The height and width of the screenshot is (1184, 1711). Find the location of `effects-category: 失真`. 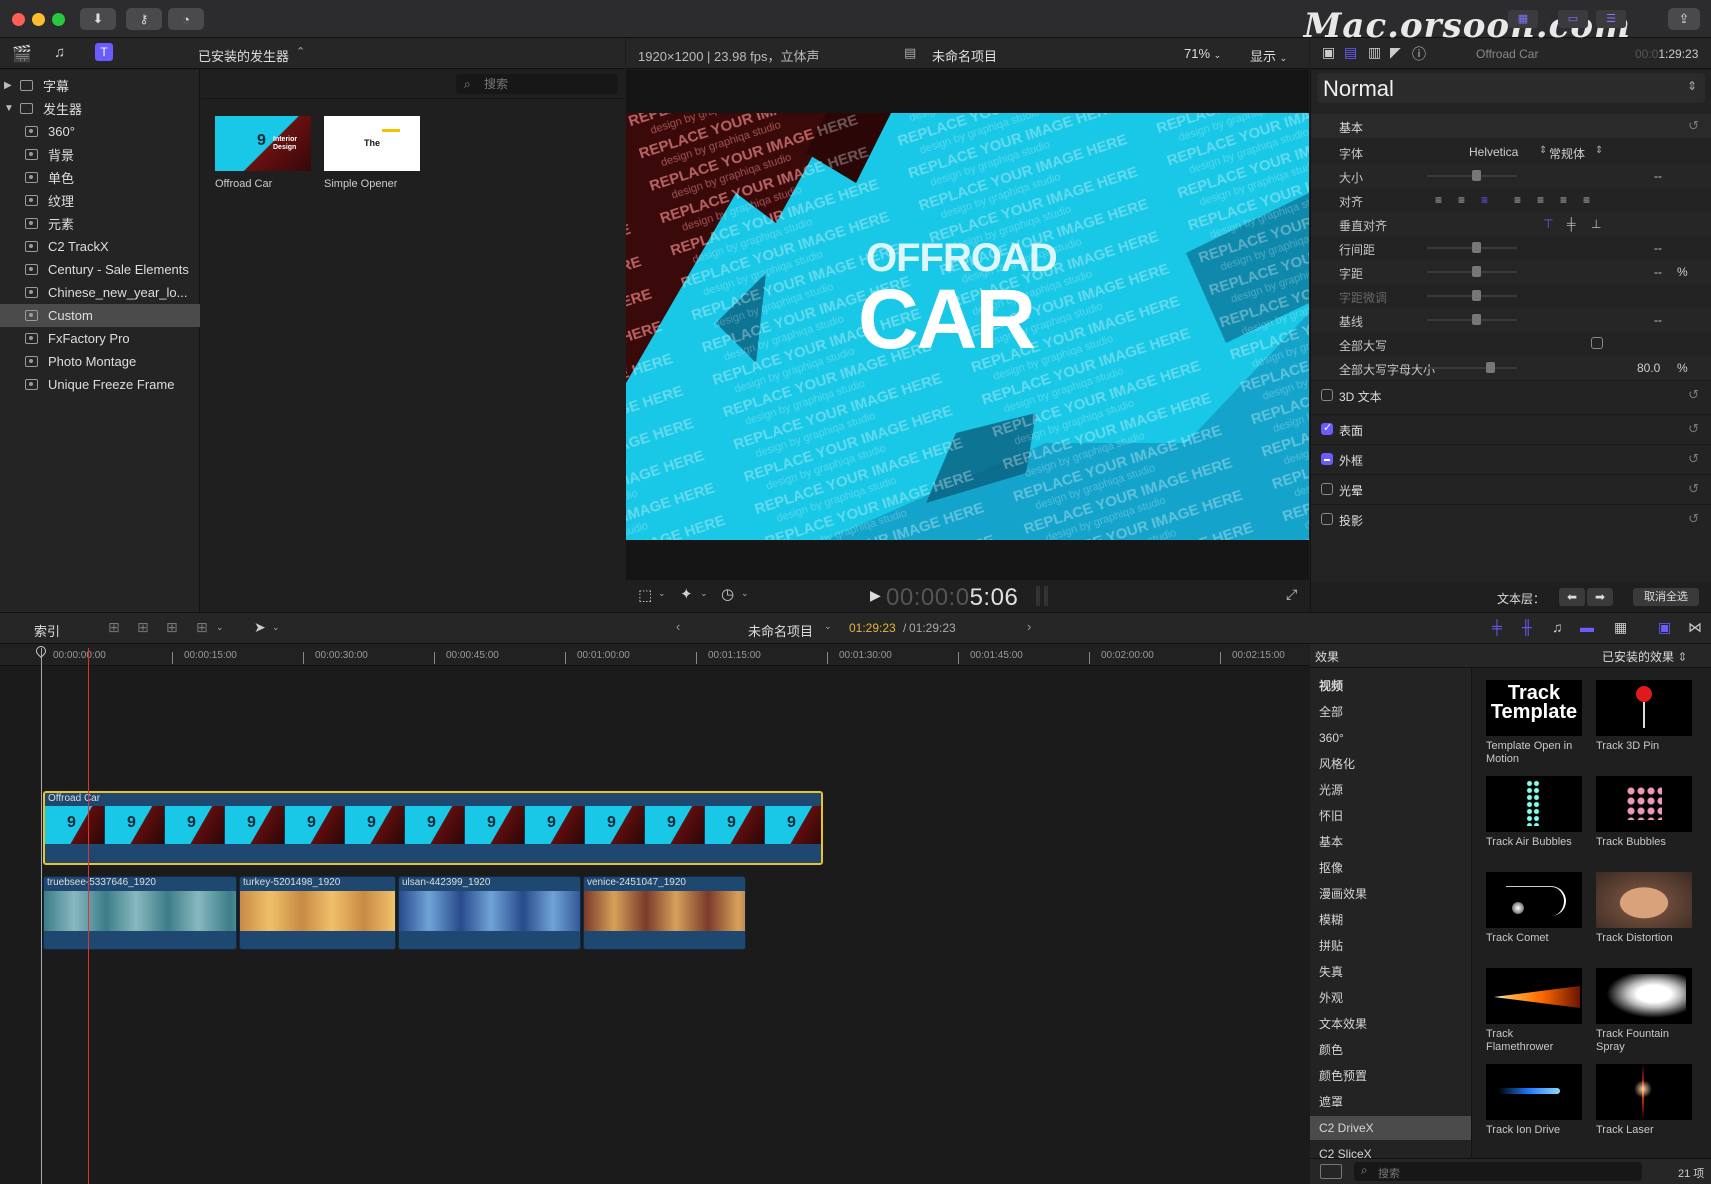

effects-category: 失真 is located at coordinates (1390, 972).